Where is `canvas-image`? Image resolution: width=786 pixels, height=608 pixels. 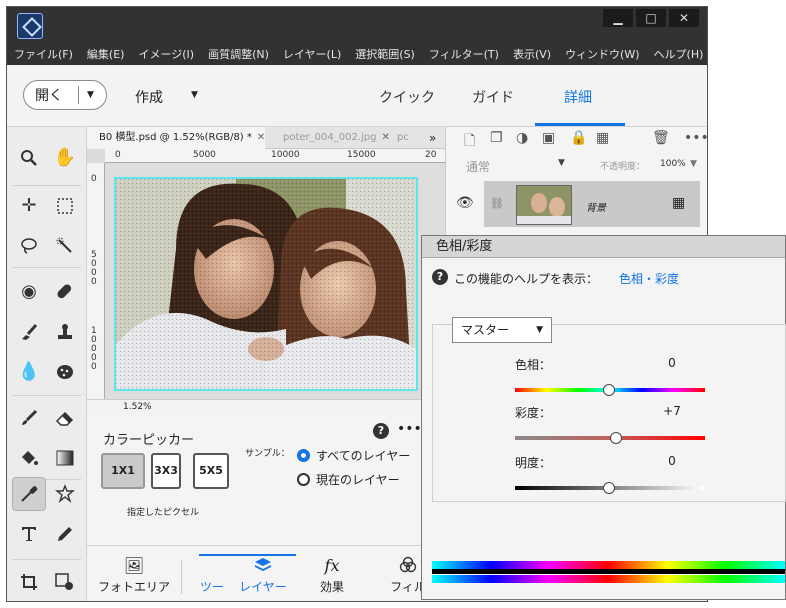
canvas-image is located at coordinates (266, 284).